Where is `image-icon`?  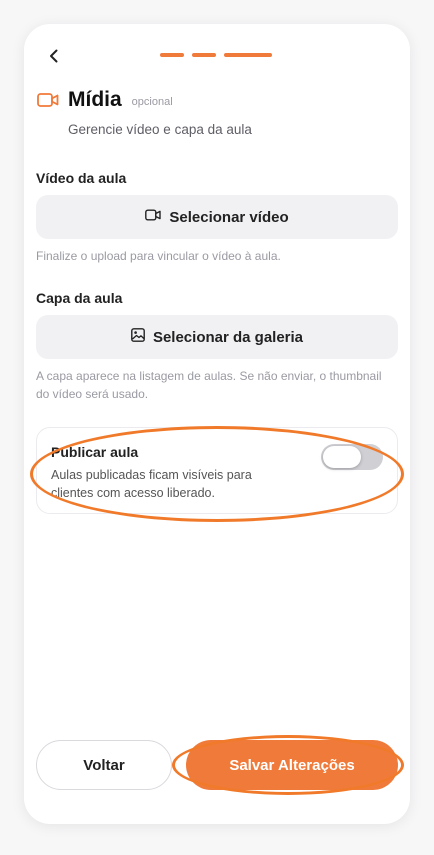
image-icon is located at coordinates (138, 337).